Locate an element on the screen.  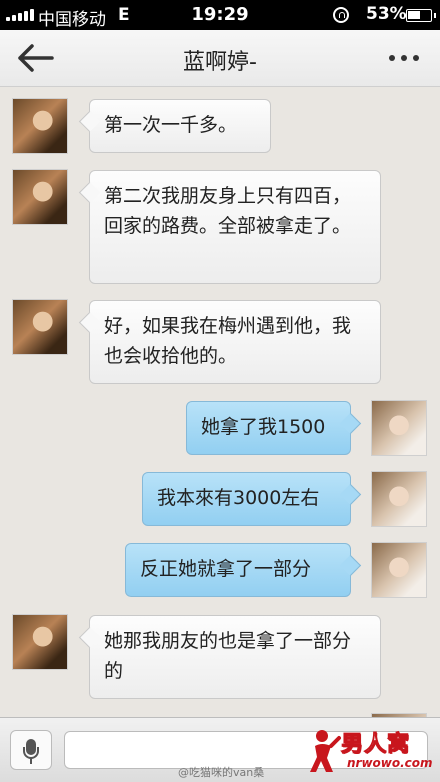
site-logo: 男人窝 nrwowo.com is located at coordinates (372, 752).